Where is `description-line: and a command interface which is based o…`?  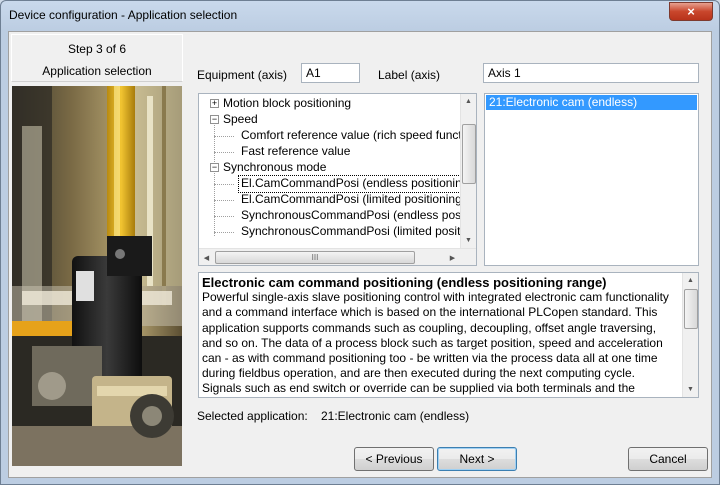
description-line: and a command interface which is based o… is located at coordinates (430, 312).